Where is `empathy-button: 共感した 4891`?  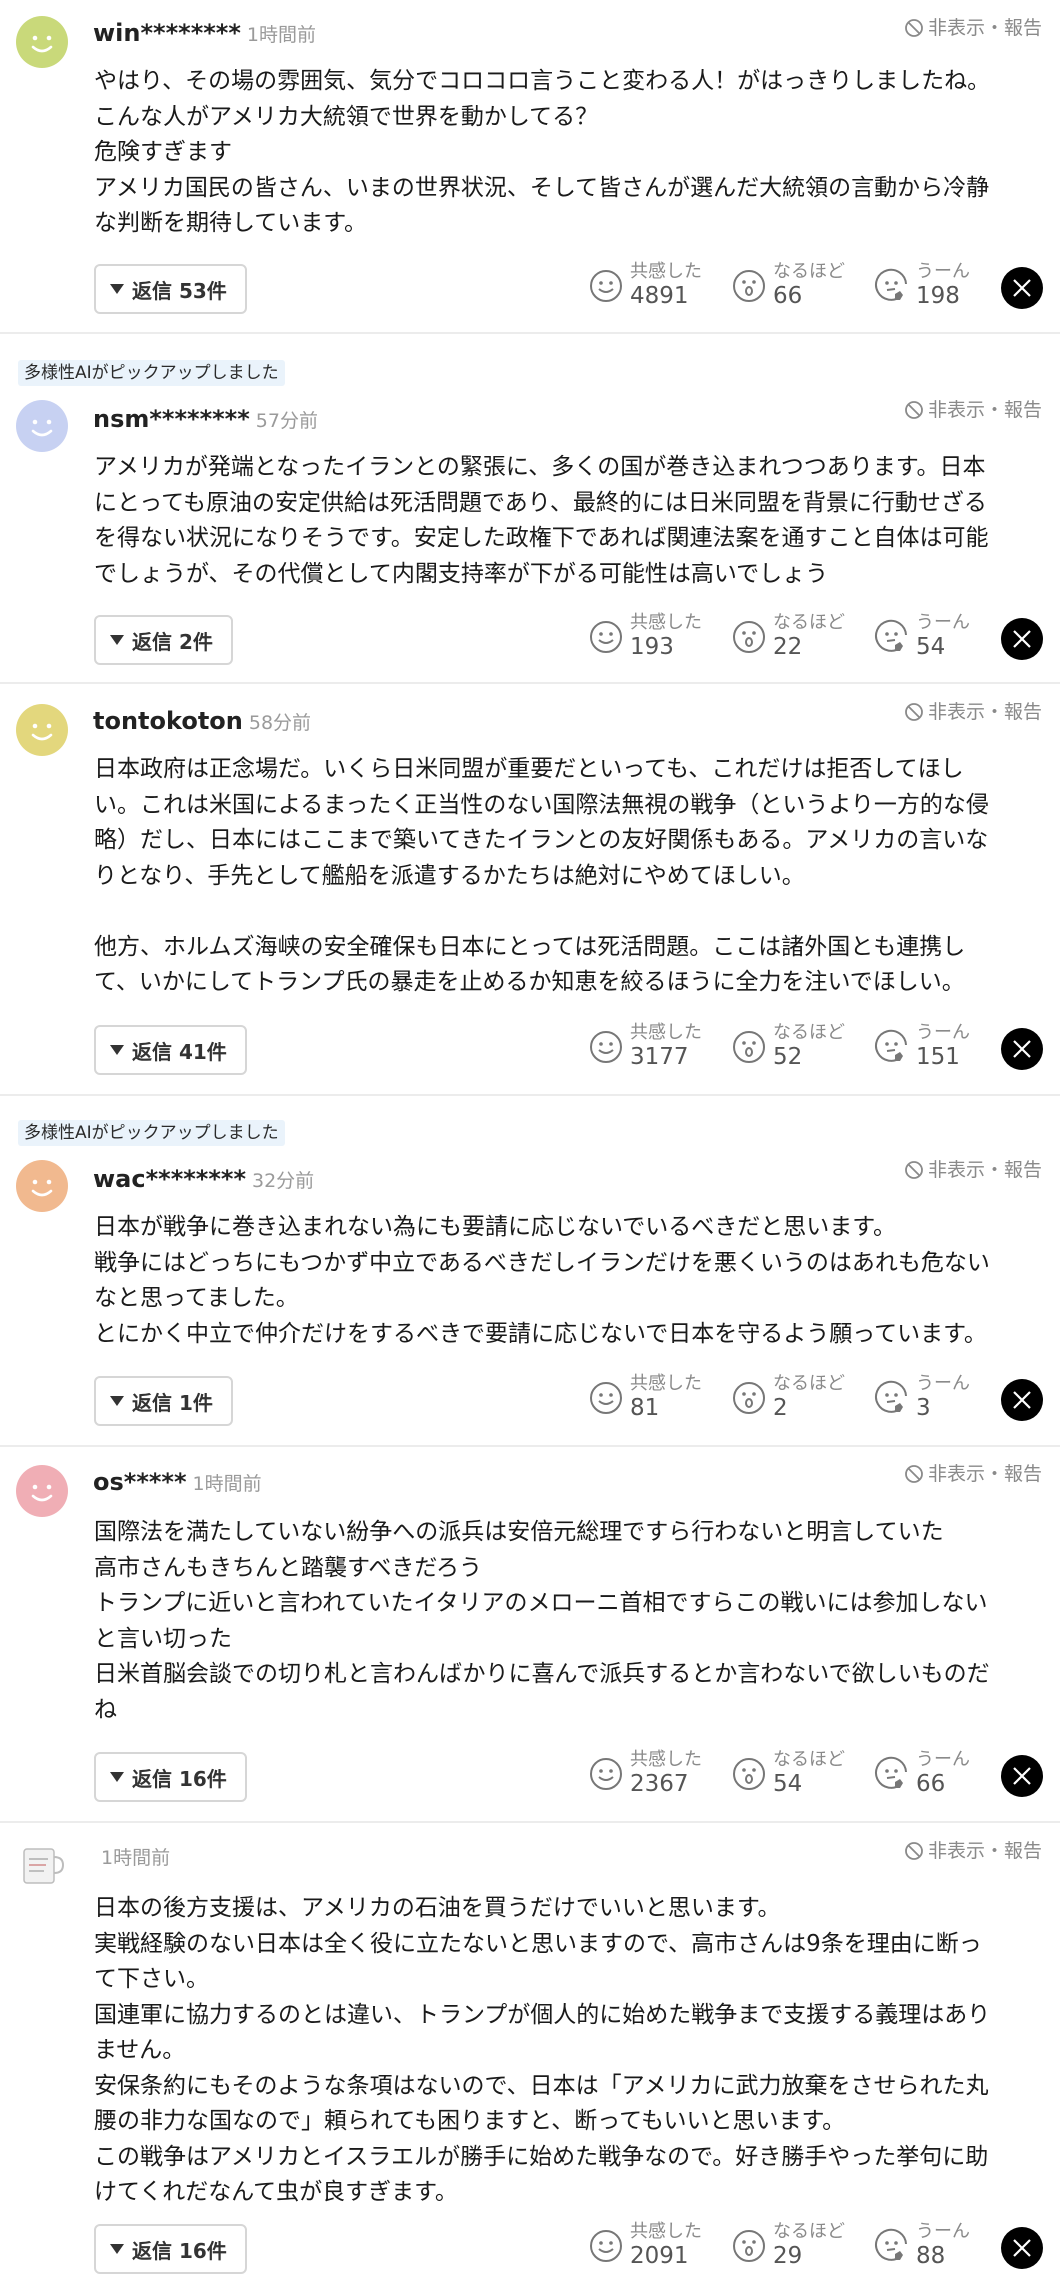 empathy-button: 共感した 4891 is located at coordinates (659, 285).